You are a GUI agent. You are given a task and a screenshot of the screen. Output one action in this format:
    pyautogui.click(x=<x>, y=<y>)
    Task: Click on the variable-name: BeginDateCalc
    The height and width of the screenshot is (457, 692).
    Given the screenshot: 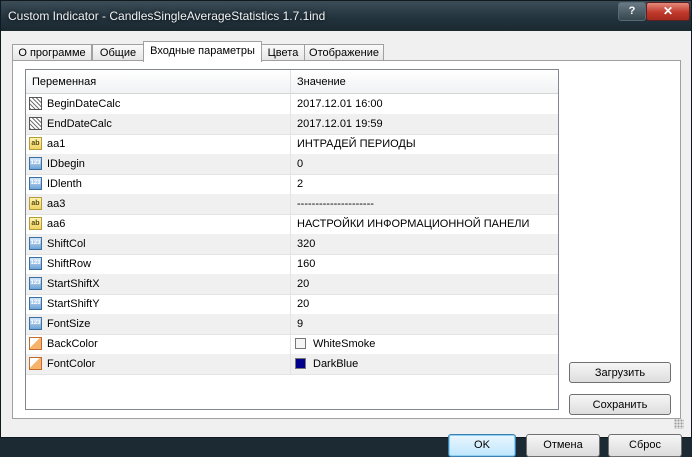 What is the action you would take?
    pyautogui.click(x=84, y=104)
    